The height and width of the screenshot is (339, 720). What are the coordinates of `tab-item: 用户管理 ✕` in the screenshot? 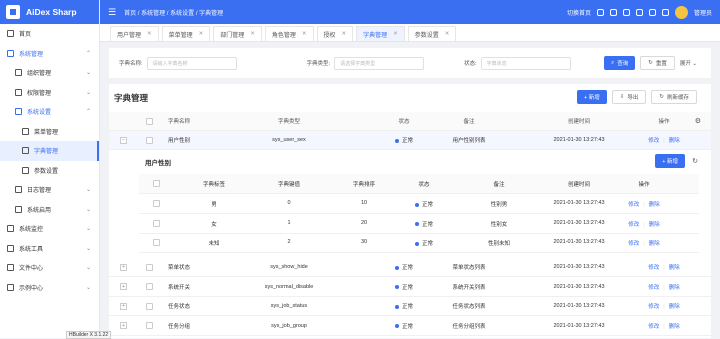 It's located at (134, 33).